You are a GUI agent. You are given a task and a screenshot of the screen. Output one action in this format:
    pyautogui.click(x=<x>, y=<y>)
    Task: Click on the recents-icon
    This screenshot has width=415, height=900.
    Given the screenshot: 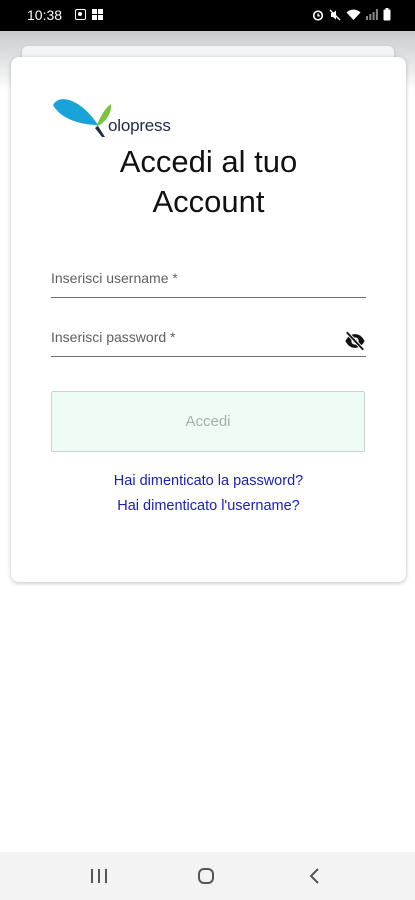 What is the action you would take?
    pyautogui.click(x=99, y=876)
    